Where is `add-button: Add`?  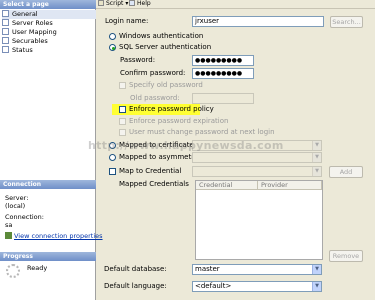
add-button: Add is located at coordinates (346, 172).